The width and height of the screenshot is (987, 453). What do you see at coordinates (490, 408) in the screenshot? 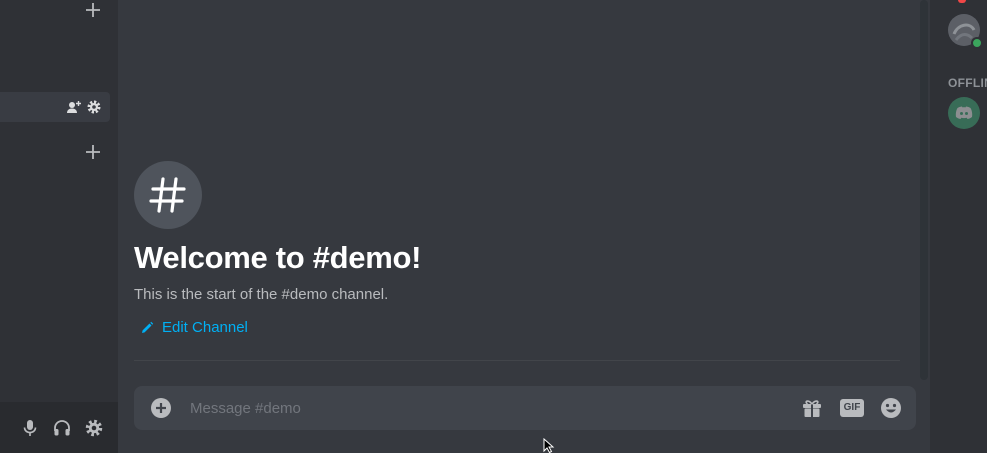
I see `message-input` at bounding box center [490, 408].